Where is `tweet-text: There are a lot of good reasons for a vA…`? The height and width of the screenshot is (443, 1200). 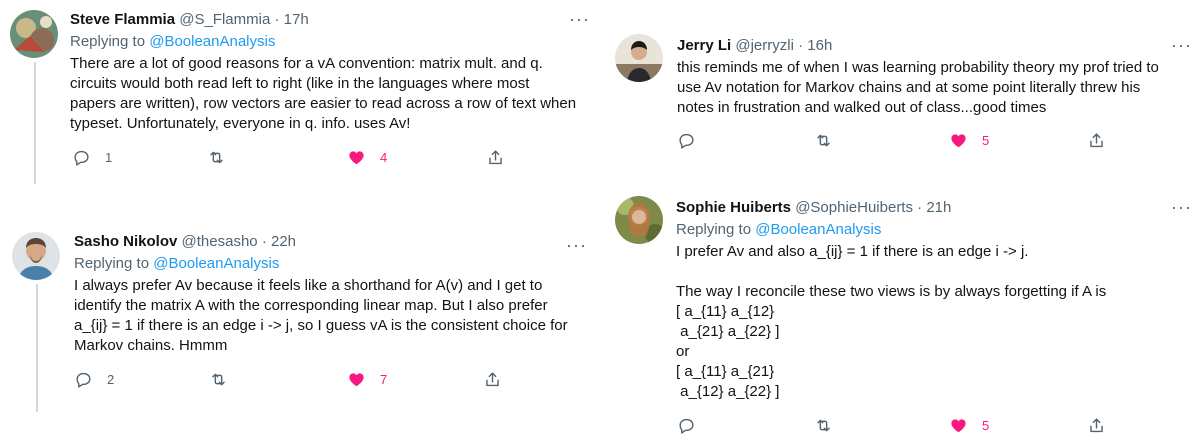 tweet-text: There are a lot of good reasons for a vA… is located at coordinates (323, 93).